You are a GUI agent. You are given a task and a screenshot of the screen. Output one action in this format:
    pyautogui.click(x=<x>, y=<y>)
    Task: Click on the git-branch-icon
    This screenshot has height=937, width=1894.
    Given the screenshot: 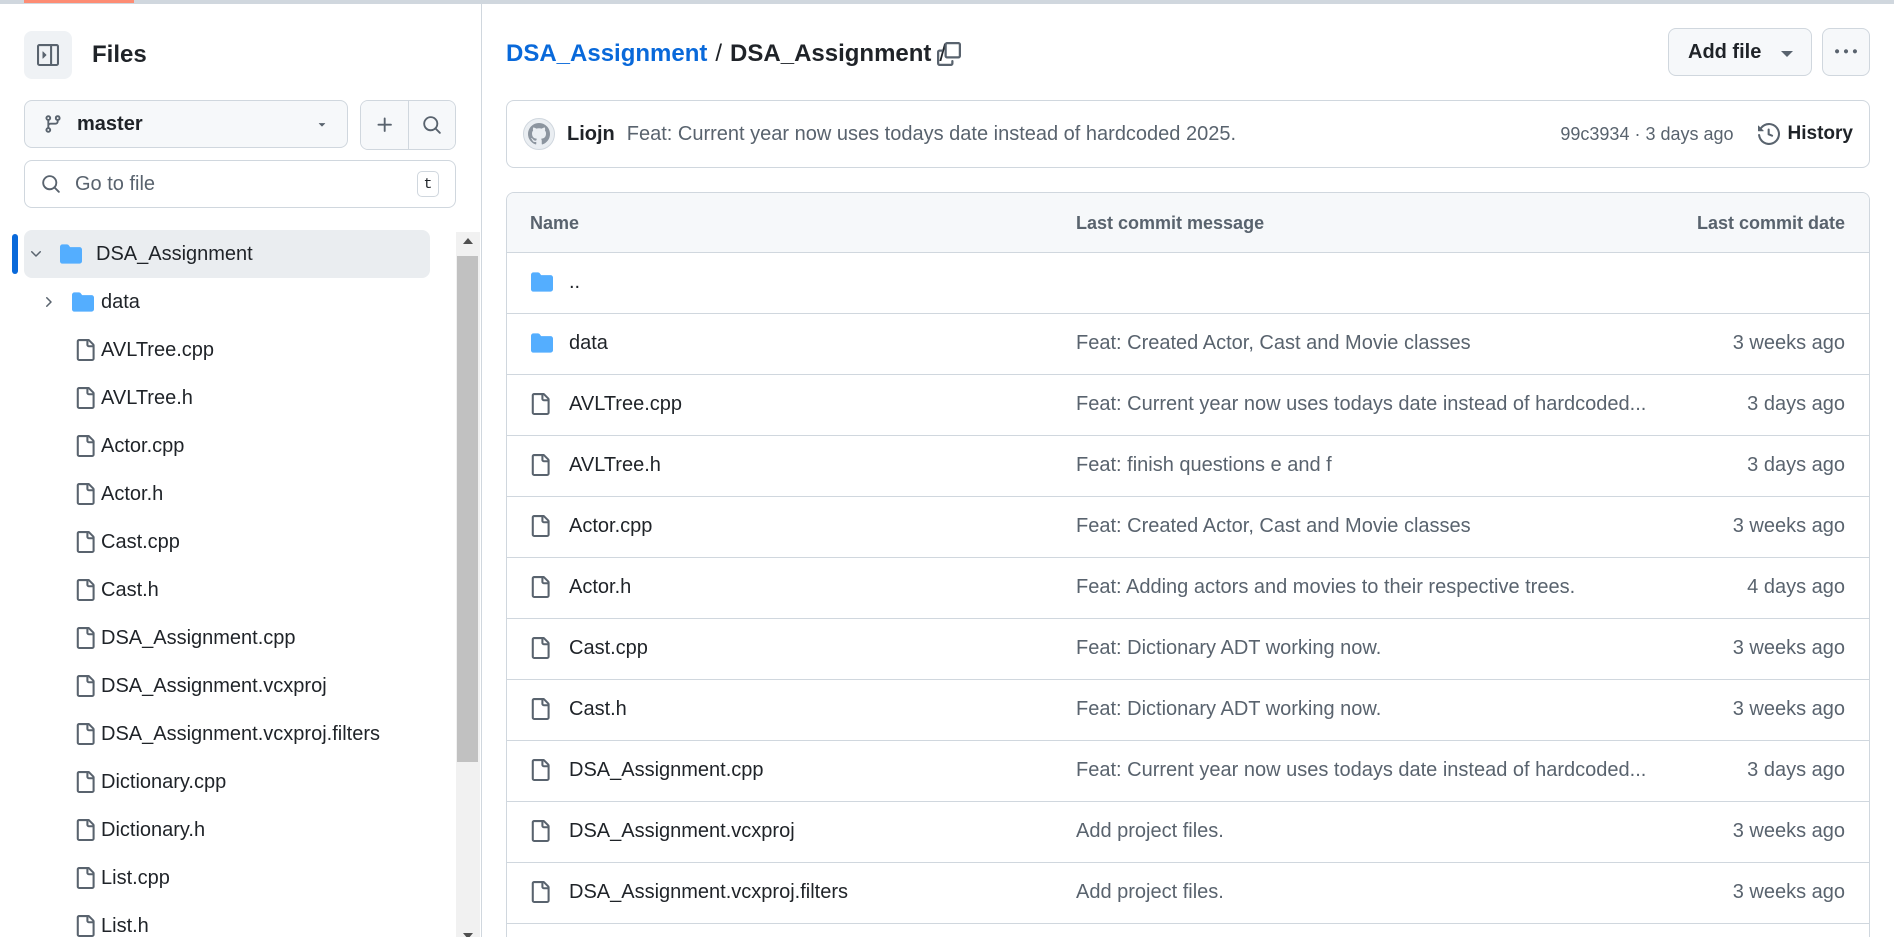 What is the action you would take?
    pyautogui.click(x=53, y=124)
    